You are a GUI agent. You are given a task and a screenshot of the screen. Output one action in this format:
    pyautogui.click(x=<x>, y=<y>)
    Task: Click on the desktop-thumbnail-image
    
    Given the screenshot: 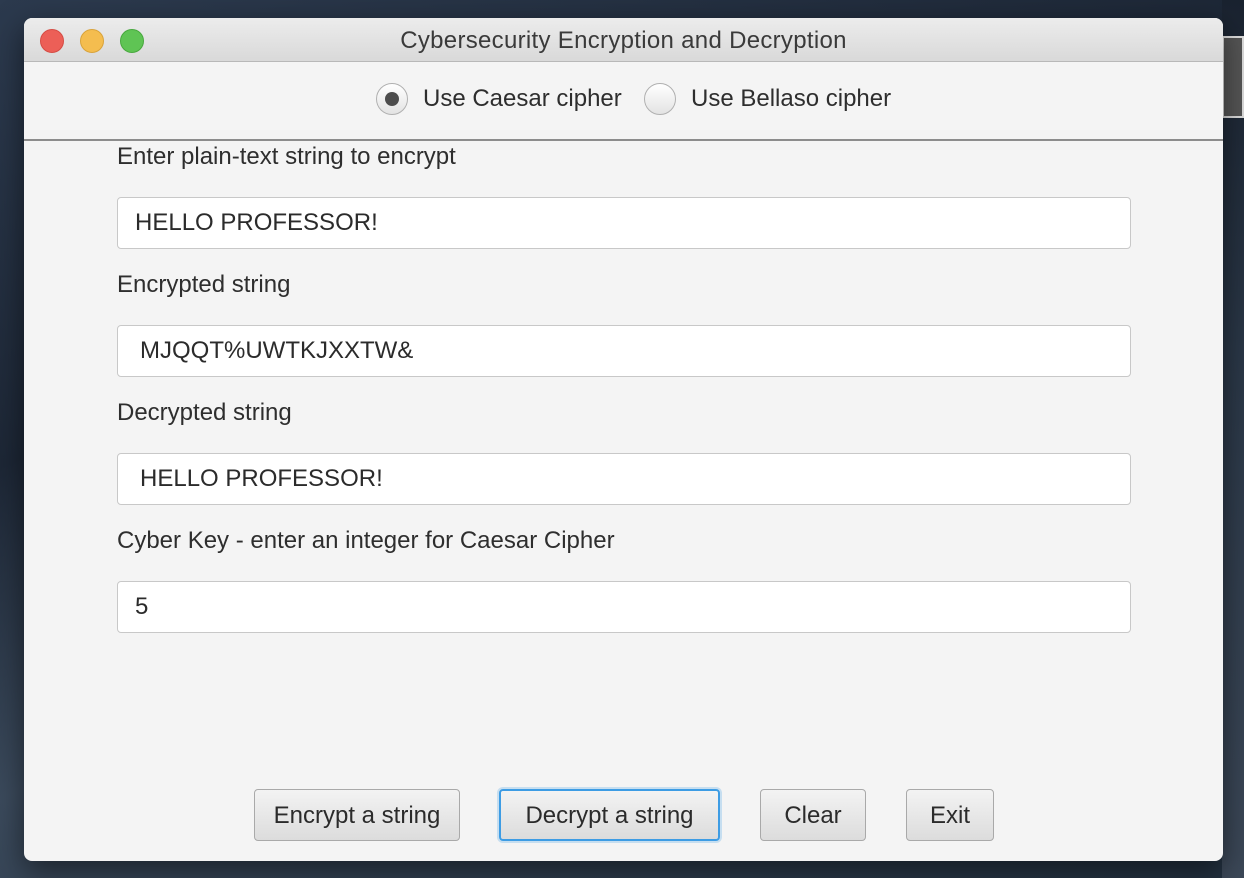 What is the action you would take?
    pyautogui.click(x=1233, y=77)
    